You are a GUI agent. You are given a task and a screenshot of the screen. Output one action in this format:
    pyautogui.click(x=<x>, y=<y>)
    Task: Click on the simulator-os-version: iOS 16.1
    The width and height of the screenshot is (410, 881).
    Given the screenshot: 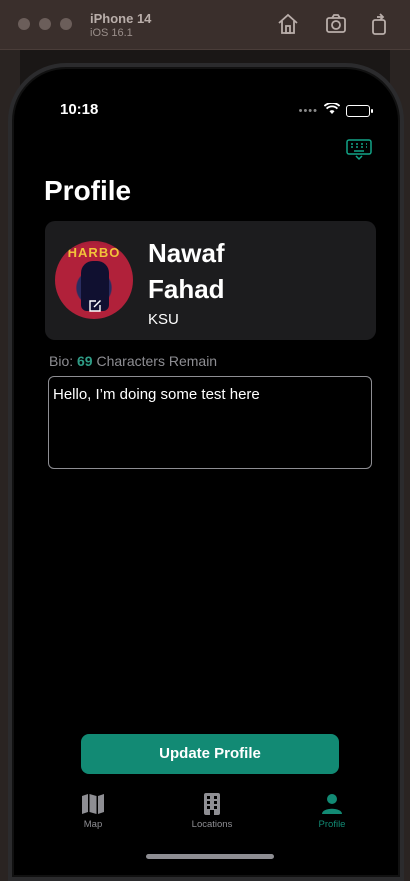 What is the action you would take?
    pyautogui.click(x=111, y=33)
    